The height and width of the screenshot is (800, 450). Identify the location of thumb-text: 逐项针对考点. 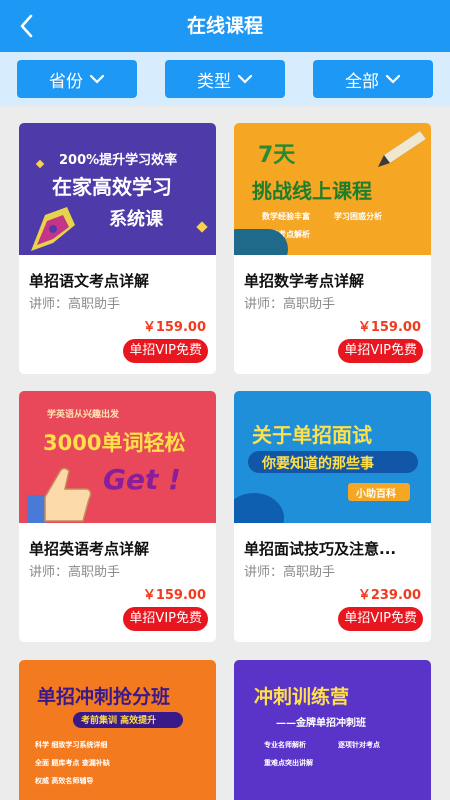
(359, 745).